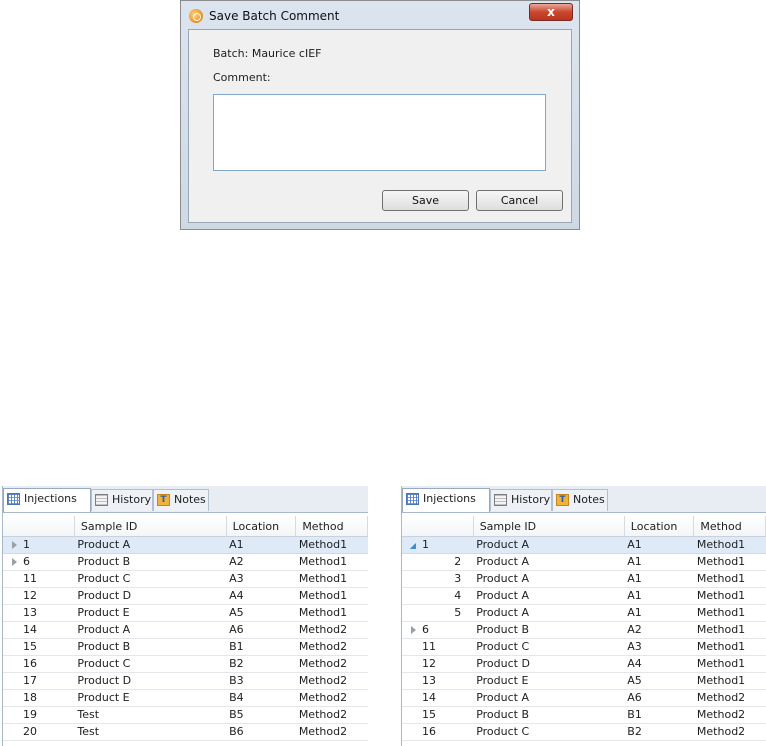 This screenshot has width=766, height=746. I want to click on cell-injection-id: 4, so click(438, 596).